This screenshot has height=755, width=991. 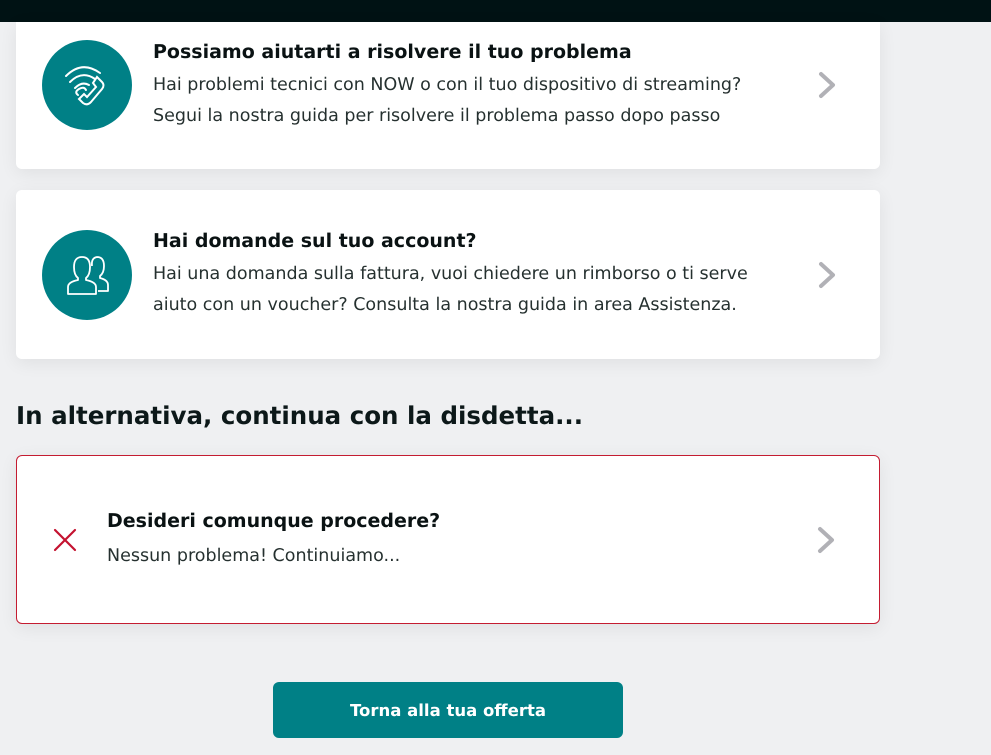 What do you see at coordinates (273, 521) in the screenshot?
I see `option-title: Desideri comunque procedere?` at bounding box center [273, 521].